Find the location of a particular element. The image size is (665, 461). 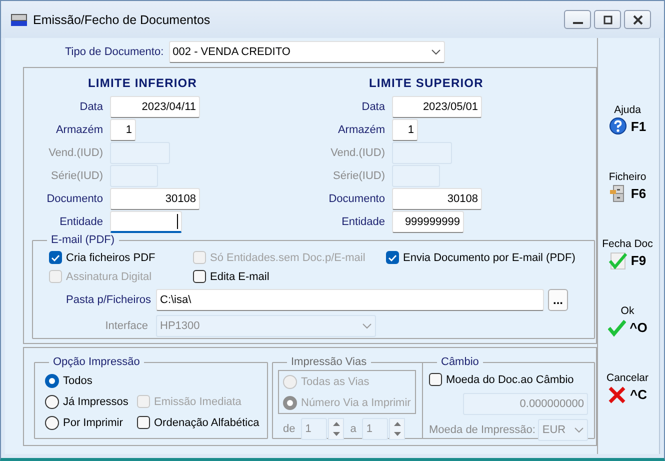

close-icon is located at coordinates (637, 19).